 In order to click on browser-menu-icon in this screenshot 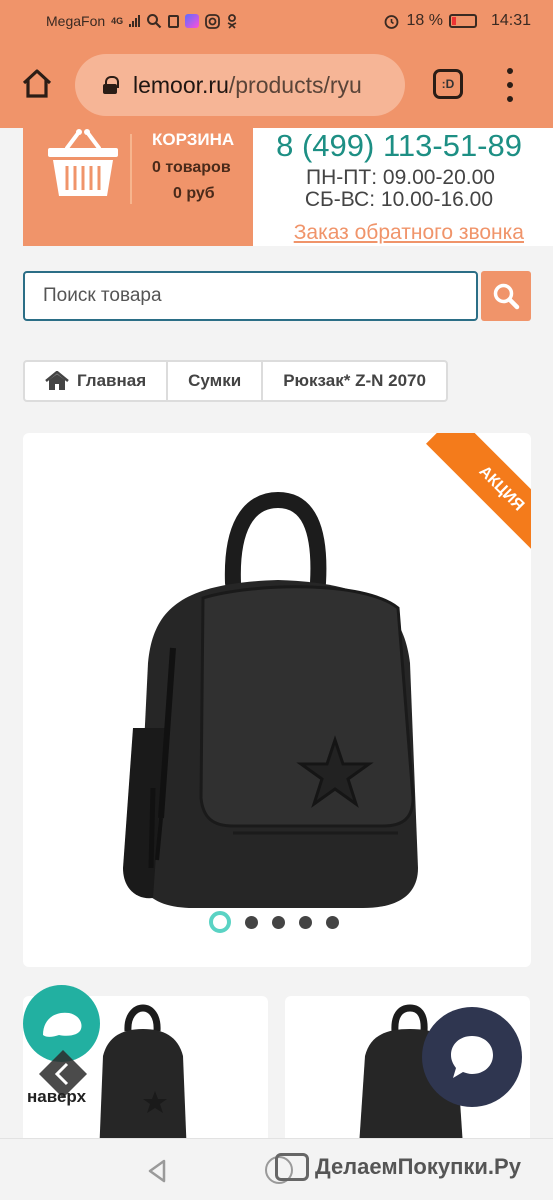, I will do `click(510, 85)`.